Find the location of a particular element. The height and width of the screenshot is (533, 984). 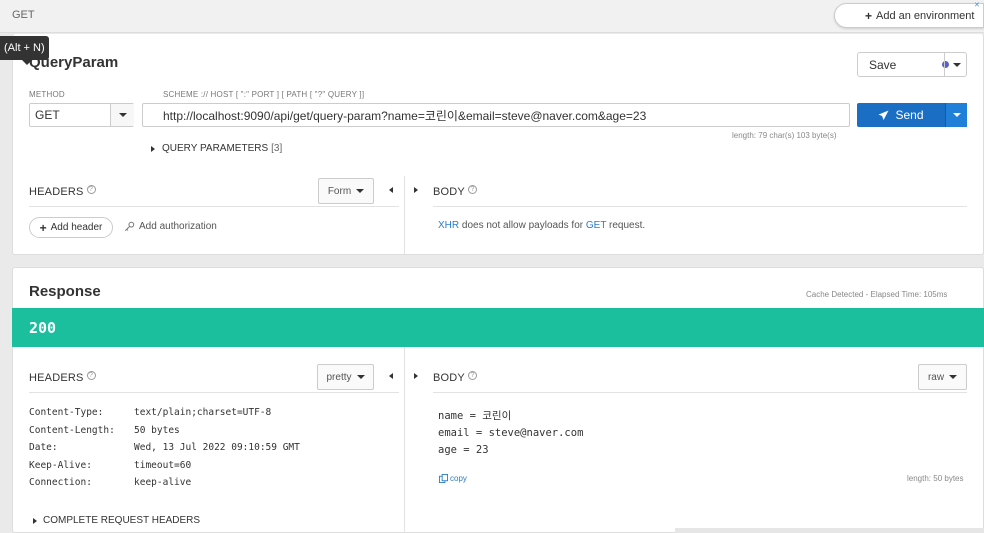

paper-plane-icon is located at coordinates (884, 114).